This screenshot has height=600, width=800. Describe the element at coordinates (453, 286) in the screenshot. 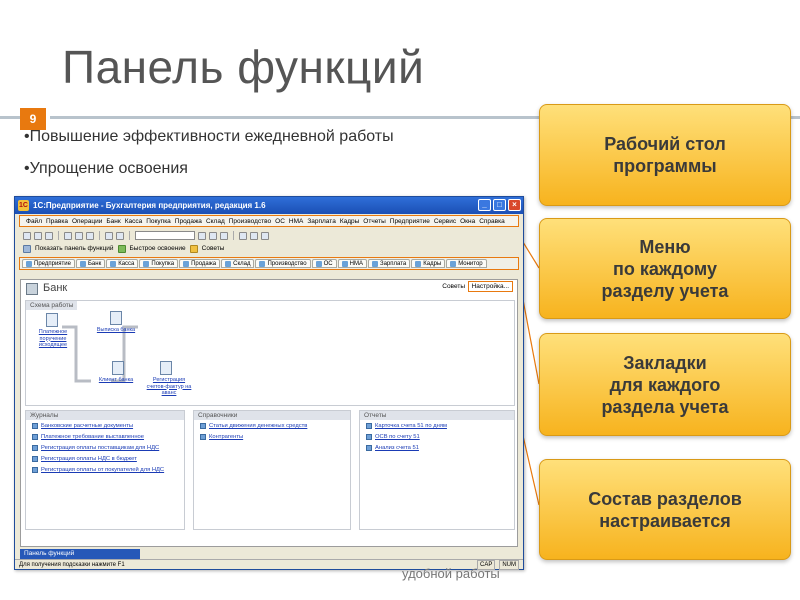

I see `section-tips-button: Советы` at that location.